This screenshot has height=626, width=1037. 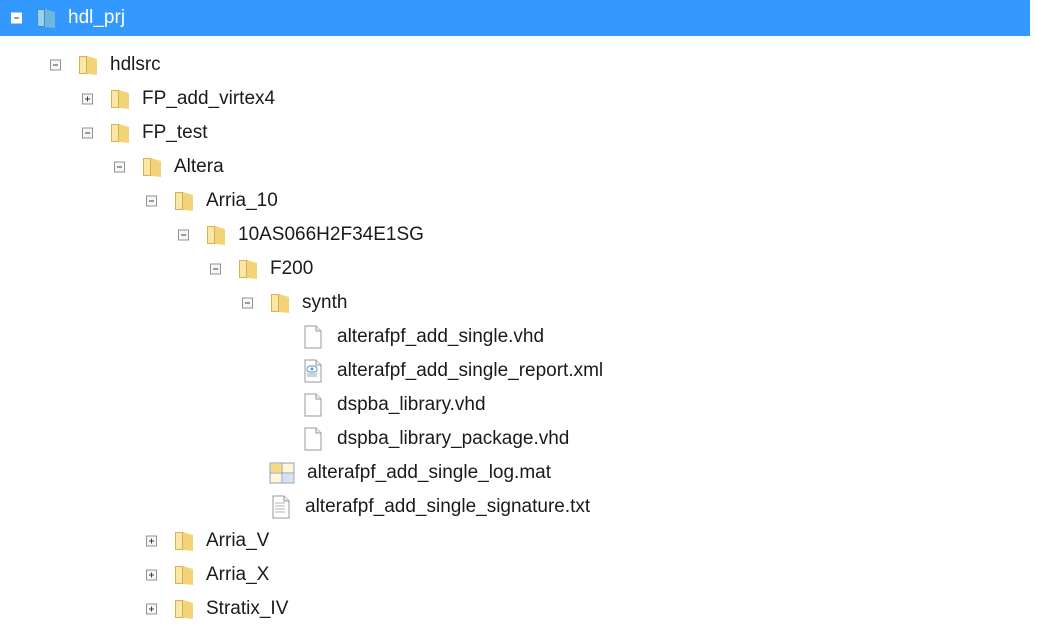 What do you see at coordinates (515, 133) in the screenshot?
I see `tree-row: FP_test` at bounding box center [515, 133].